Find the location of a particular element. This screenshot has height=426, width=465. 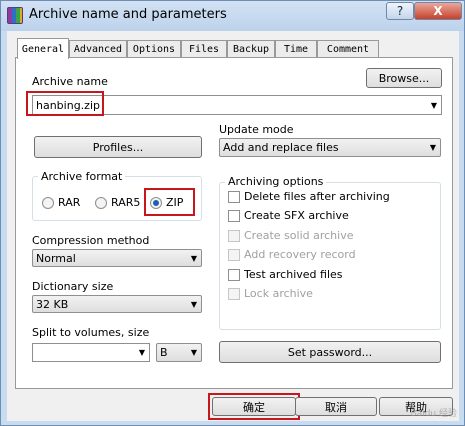

cancel-button: 取消 is located at coordinates (336, 406).